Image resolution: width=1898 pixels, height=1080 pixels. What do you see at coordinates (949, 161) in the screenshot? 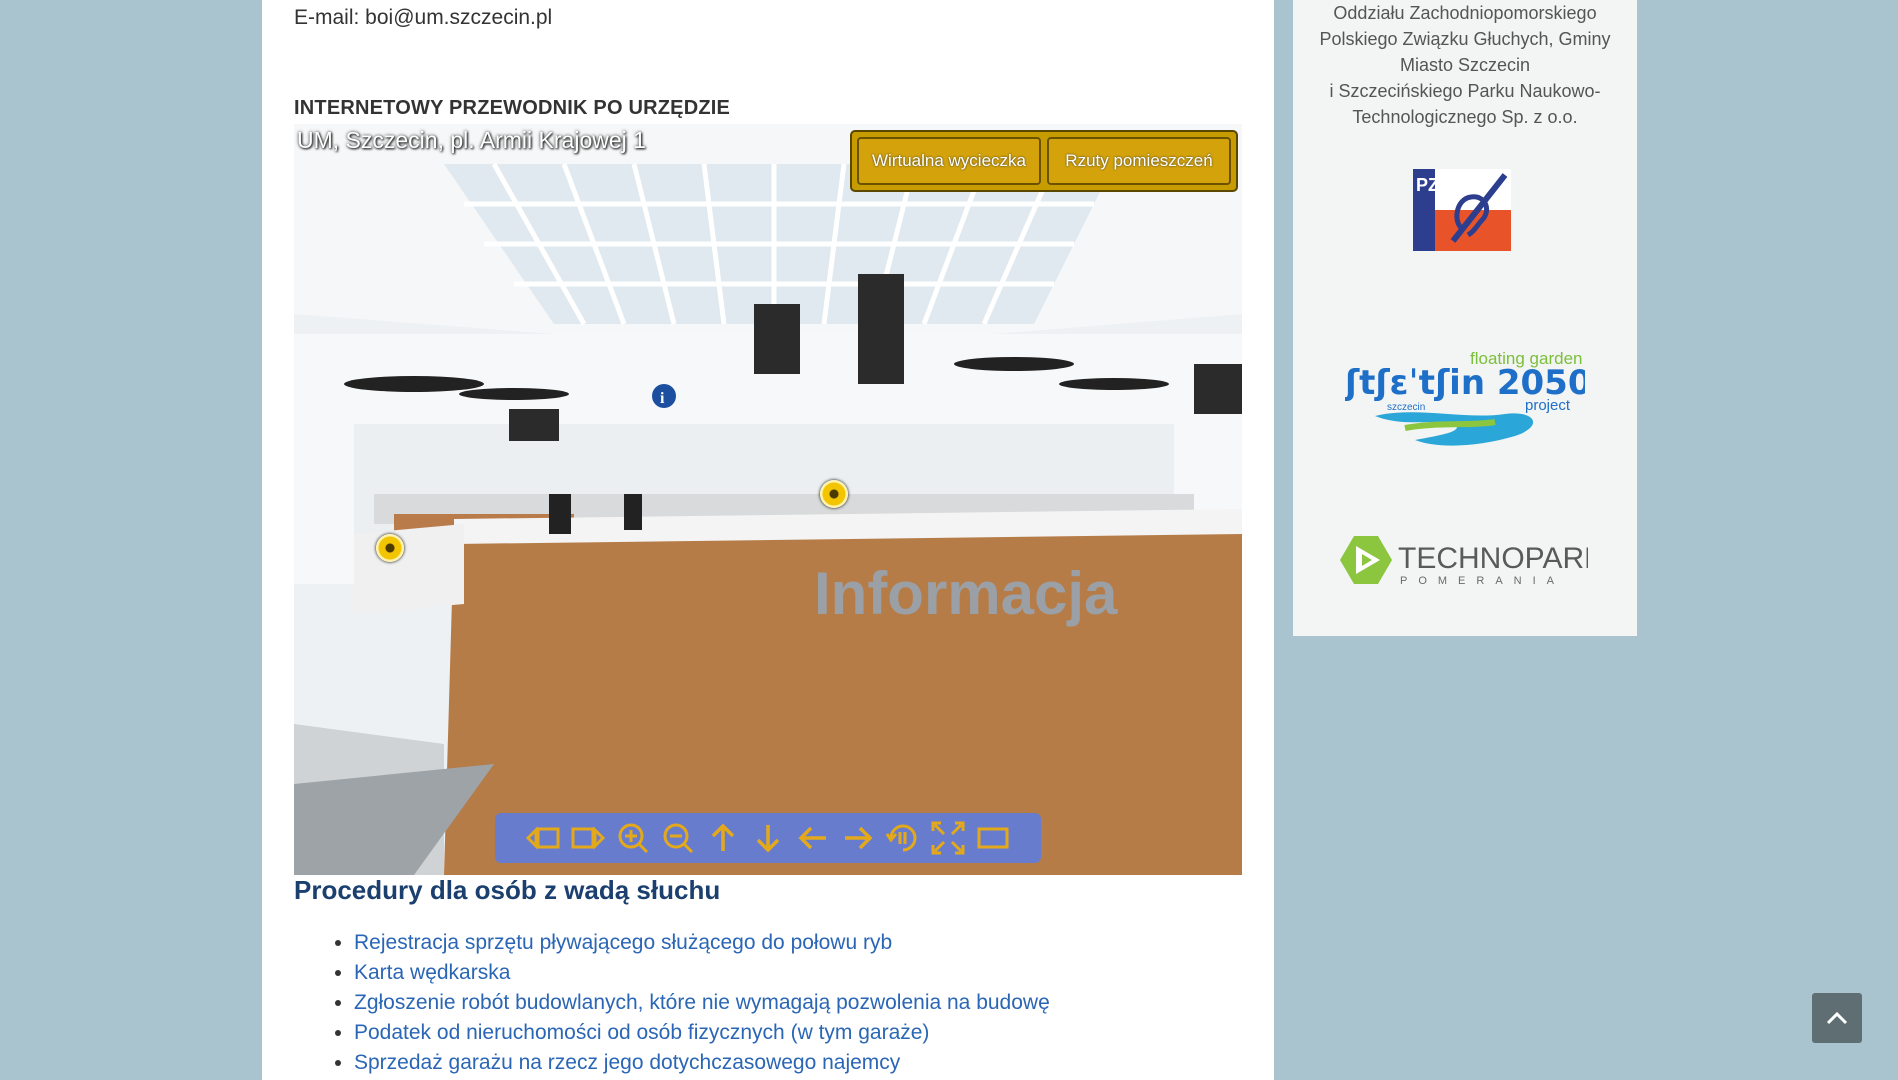
I see `virtual-tour-button: Wirtualna wycieczka` at bounding box center [949, 161].